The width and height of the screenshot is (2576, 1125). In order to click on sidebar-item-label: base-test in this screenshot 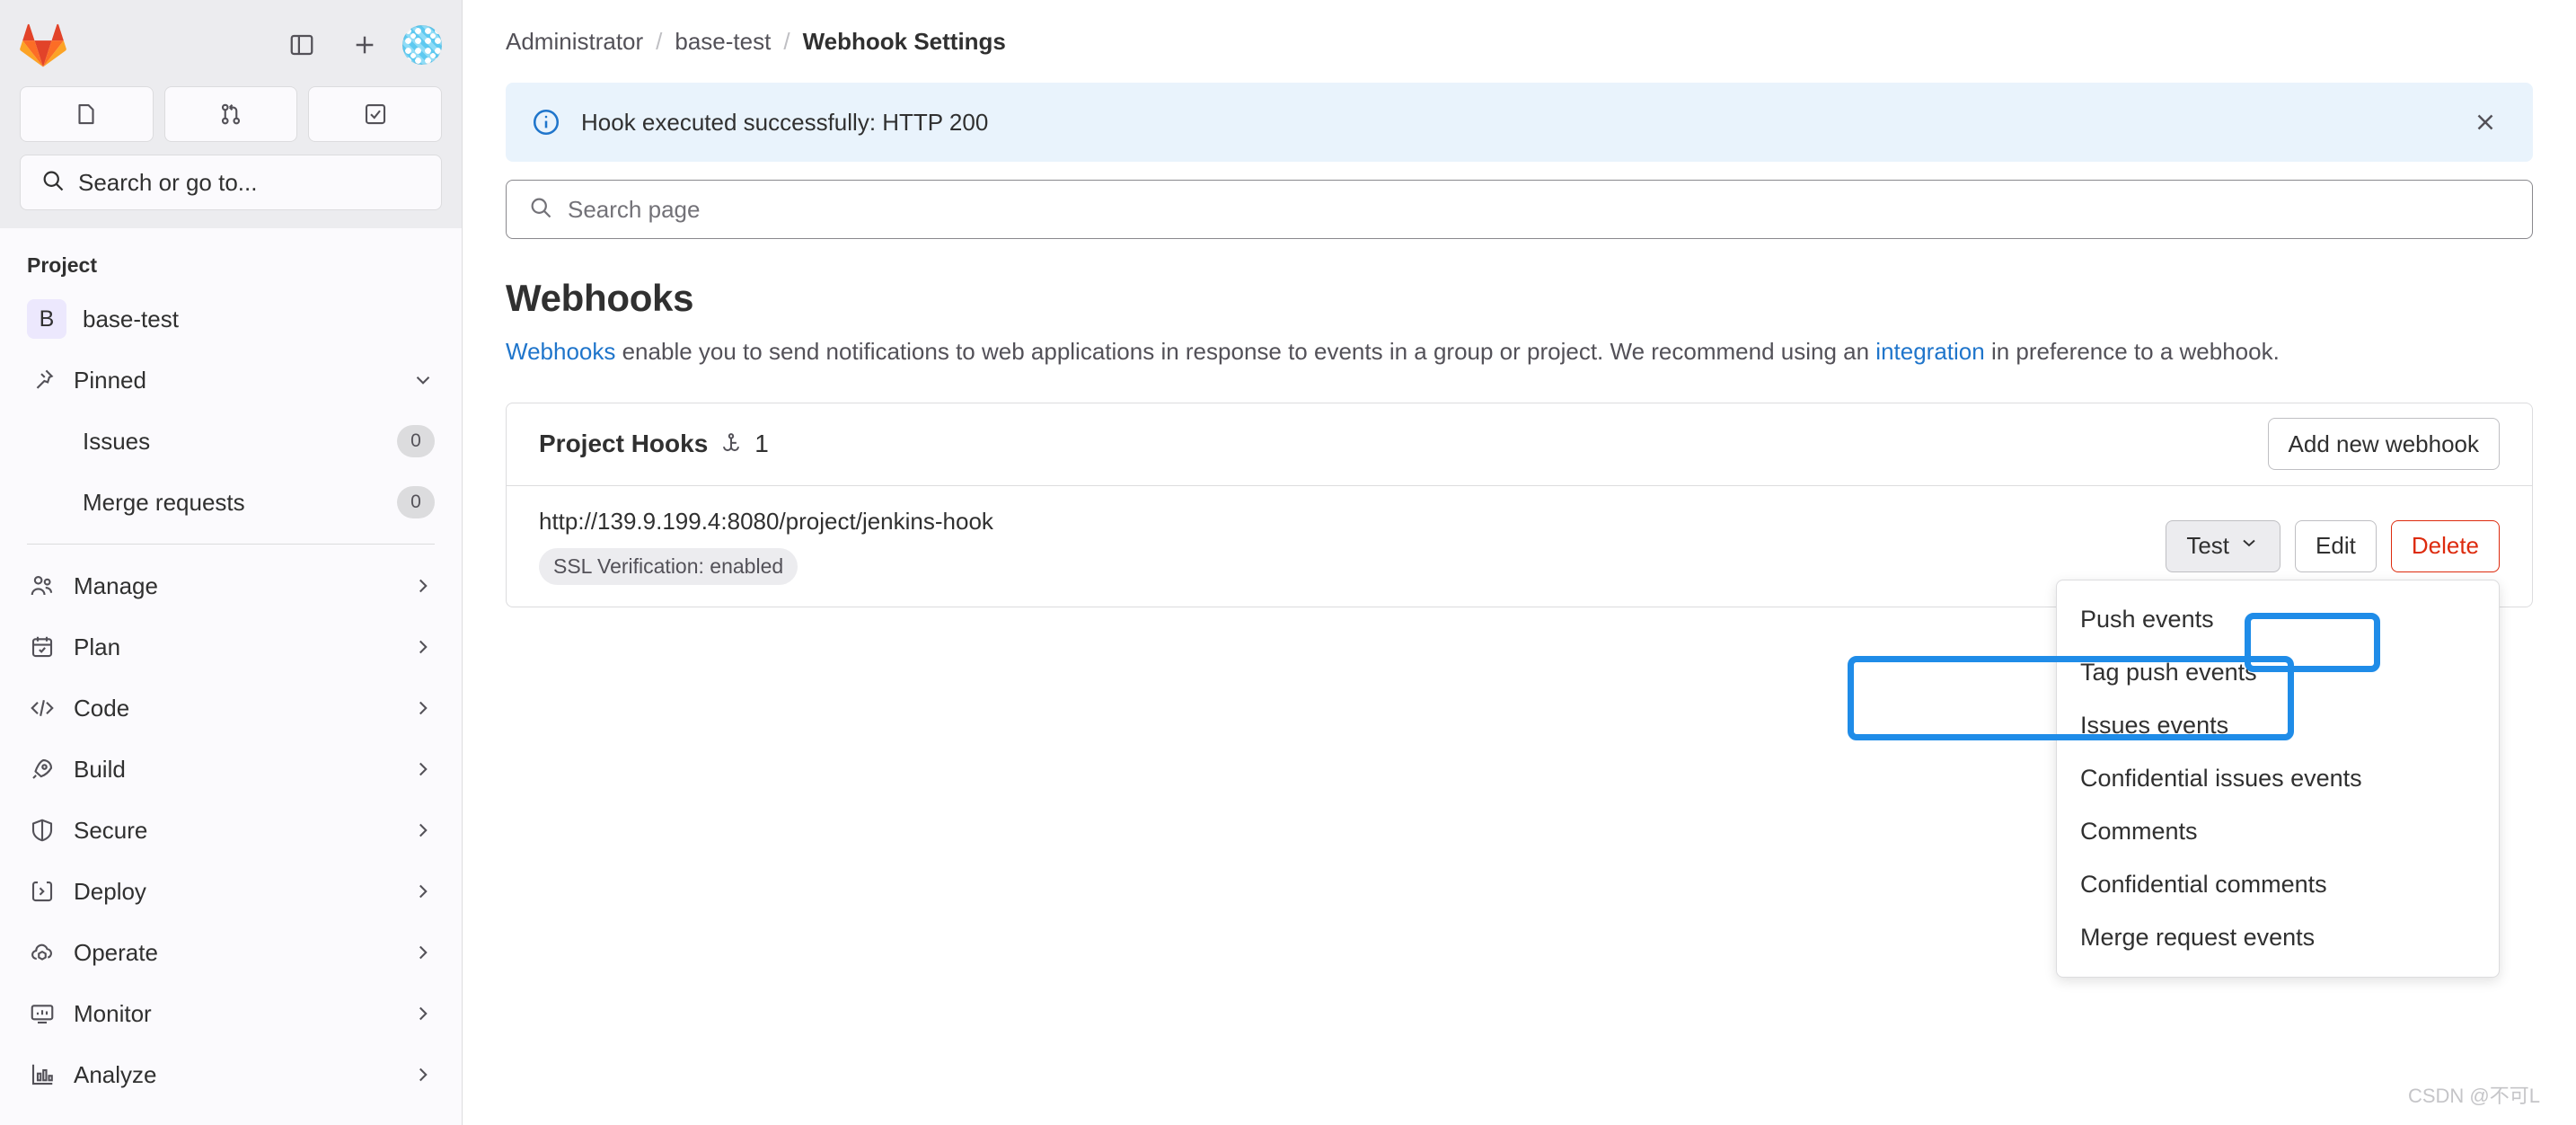, I will do `click(131, 318)`.